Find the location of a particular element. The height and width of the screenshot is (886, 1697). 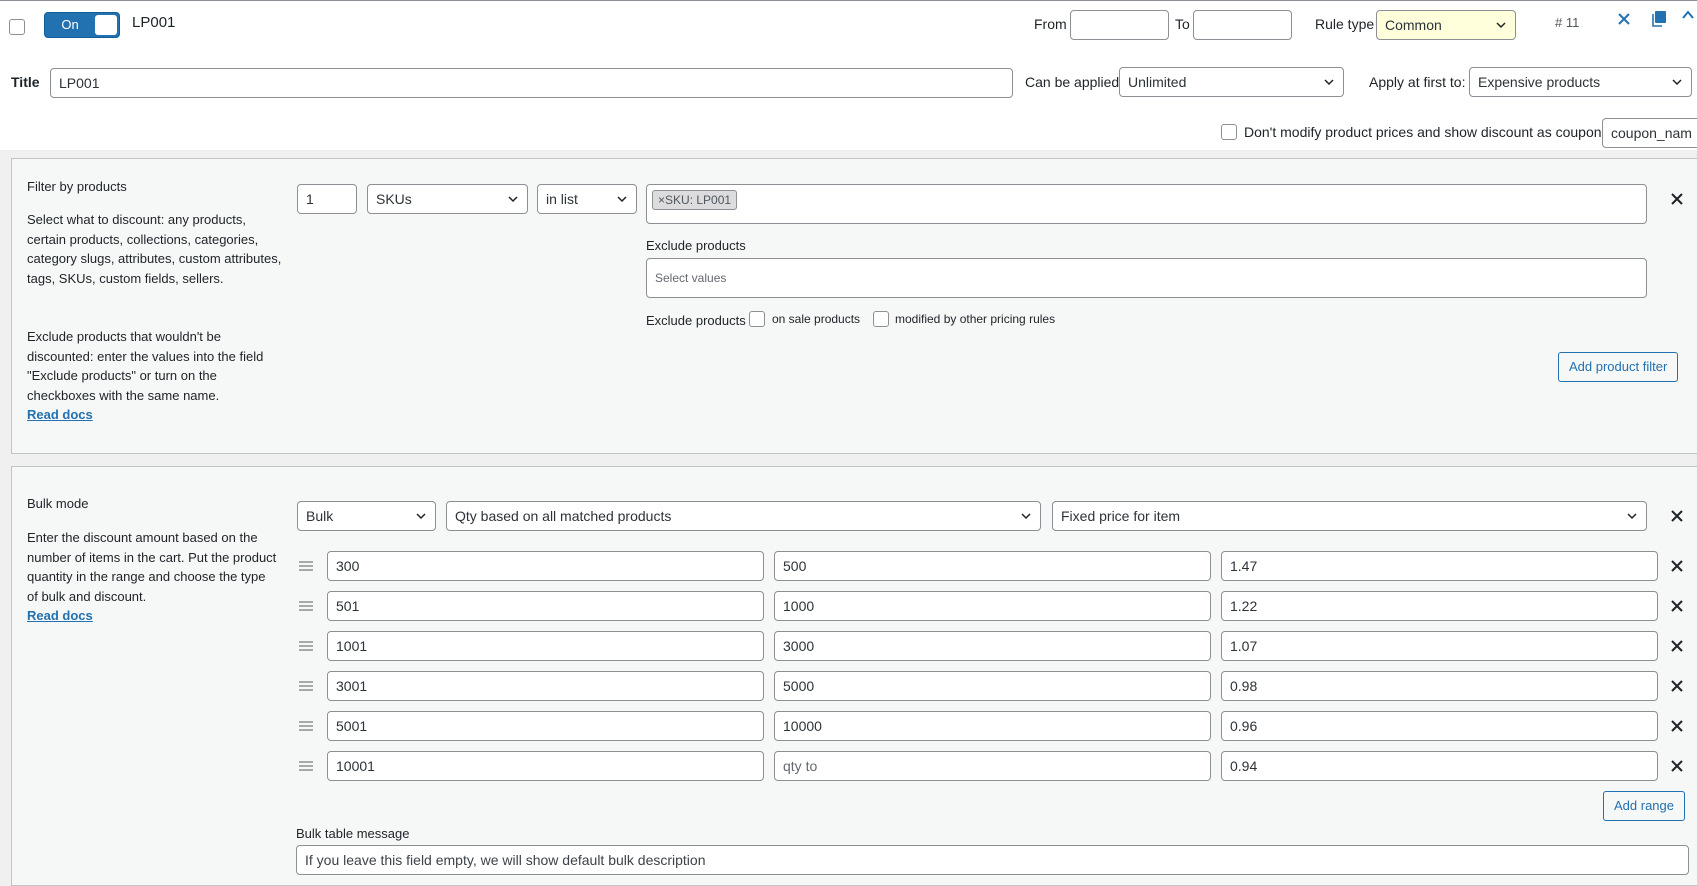

range-to-input: 1000 is located at coordinates (992, 606).